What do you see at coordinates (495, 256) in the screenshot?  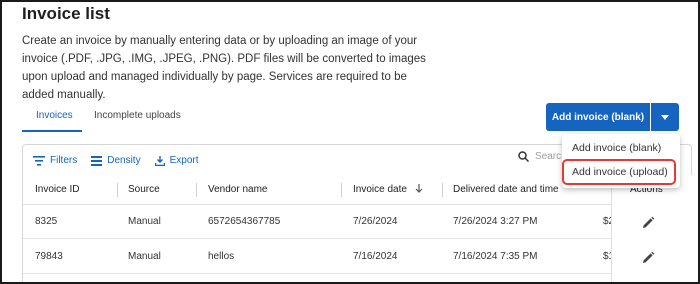 I see `cell-delivered-date: 7/16/2024 7:35 PM` at bounding box center [495, 256].